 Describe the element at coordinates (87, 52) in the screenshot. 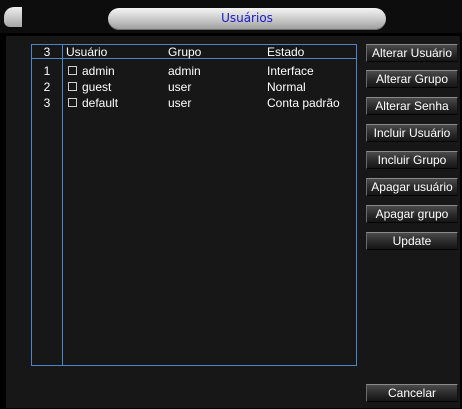

I see `column-header-user: Usuário` at that location.